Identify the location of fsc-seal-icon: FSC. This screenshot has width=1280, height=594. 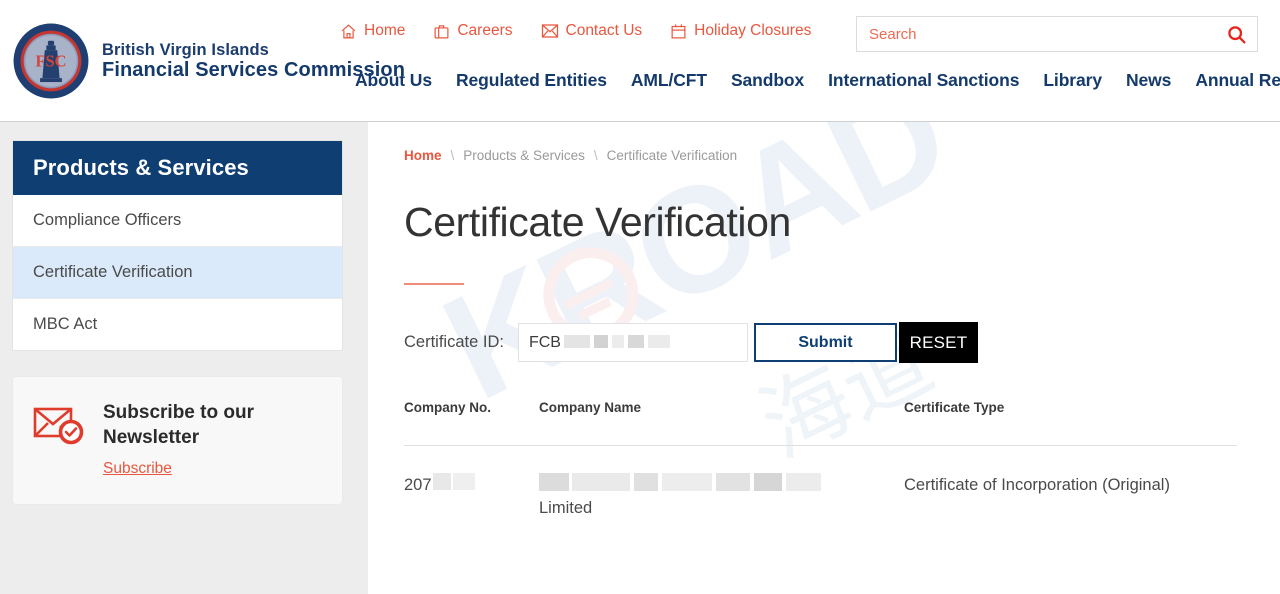
(51, 61).